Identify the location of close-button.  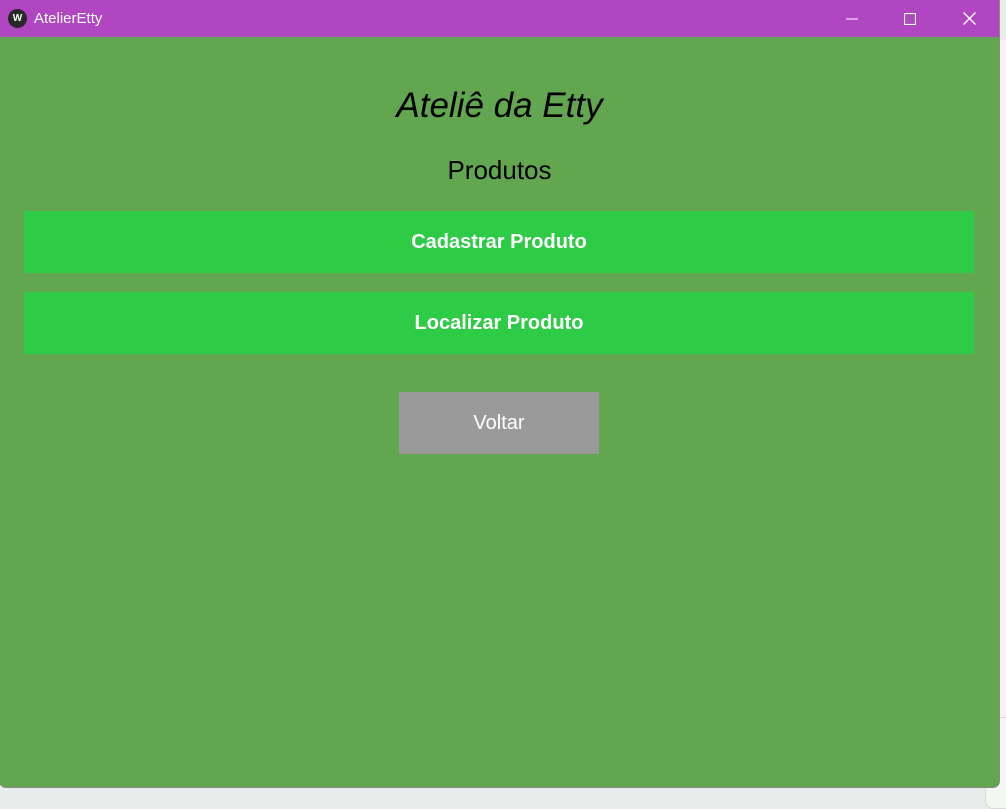
(969, 18).